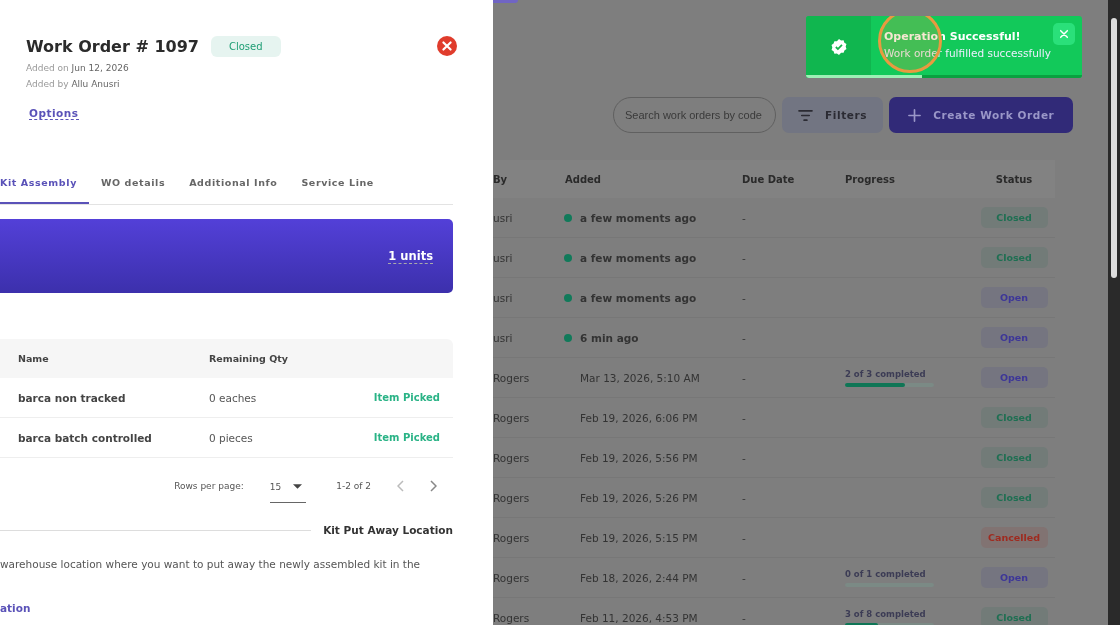 The height and width of the screenshot is (625, 1120). What do you see at coordinates (638, 537) in the screenshot?
I see `table-cell-text: Feb 19, 2026, 5:15 PM` at bounding box center [638, 537].